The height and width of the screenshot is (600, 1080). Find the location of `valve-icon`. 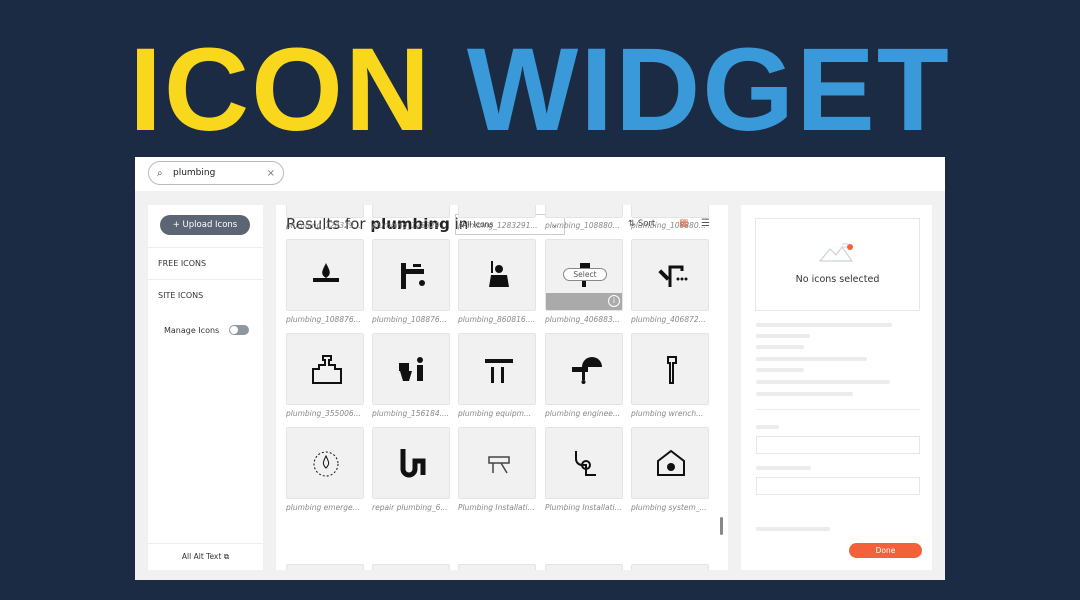

valve-icon is located at coordinates (327, 369).